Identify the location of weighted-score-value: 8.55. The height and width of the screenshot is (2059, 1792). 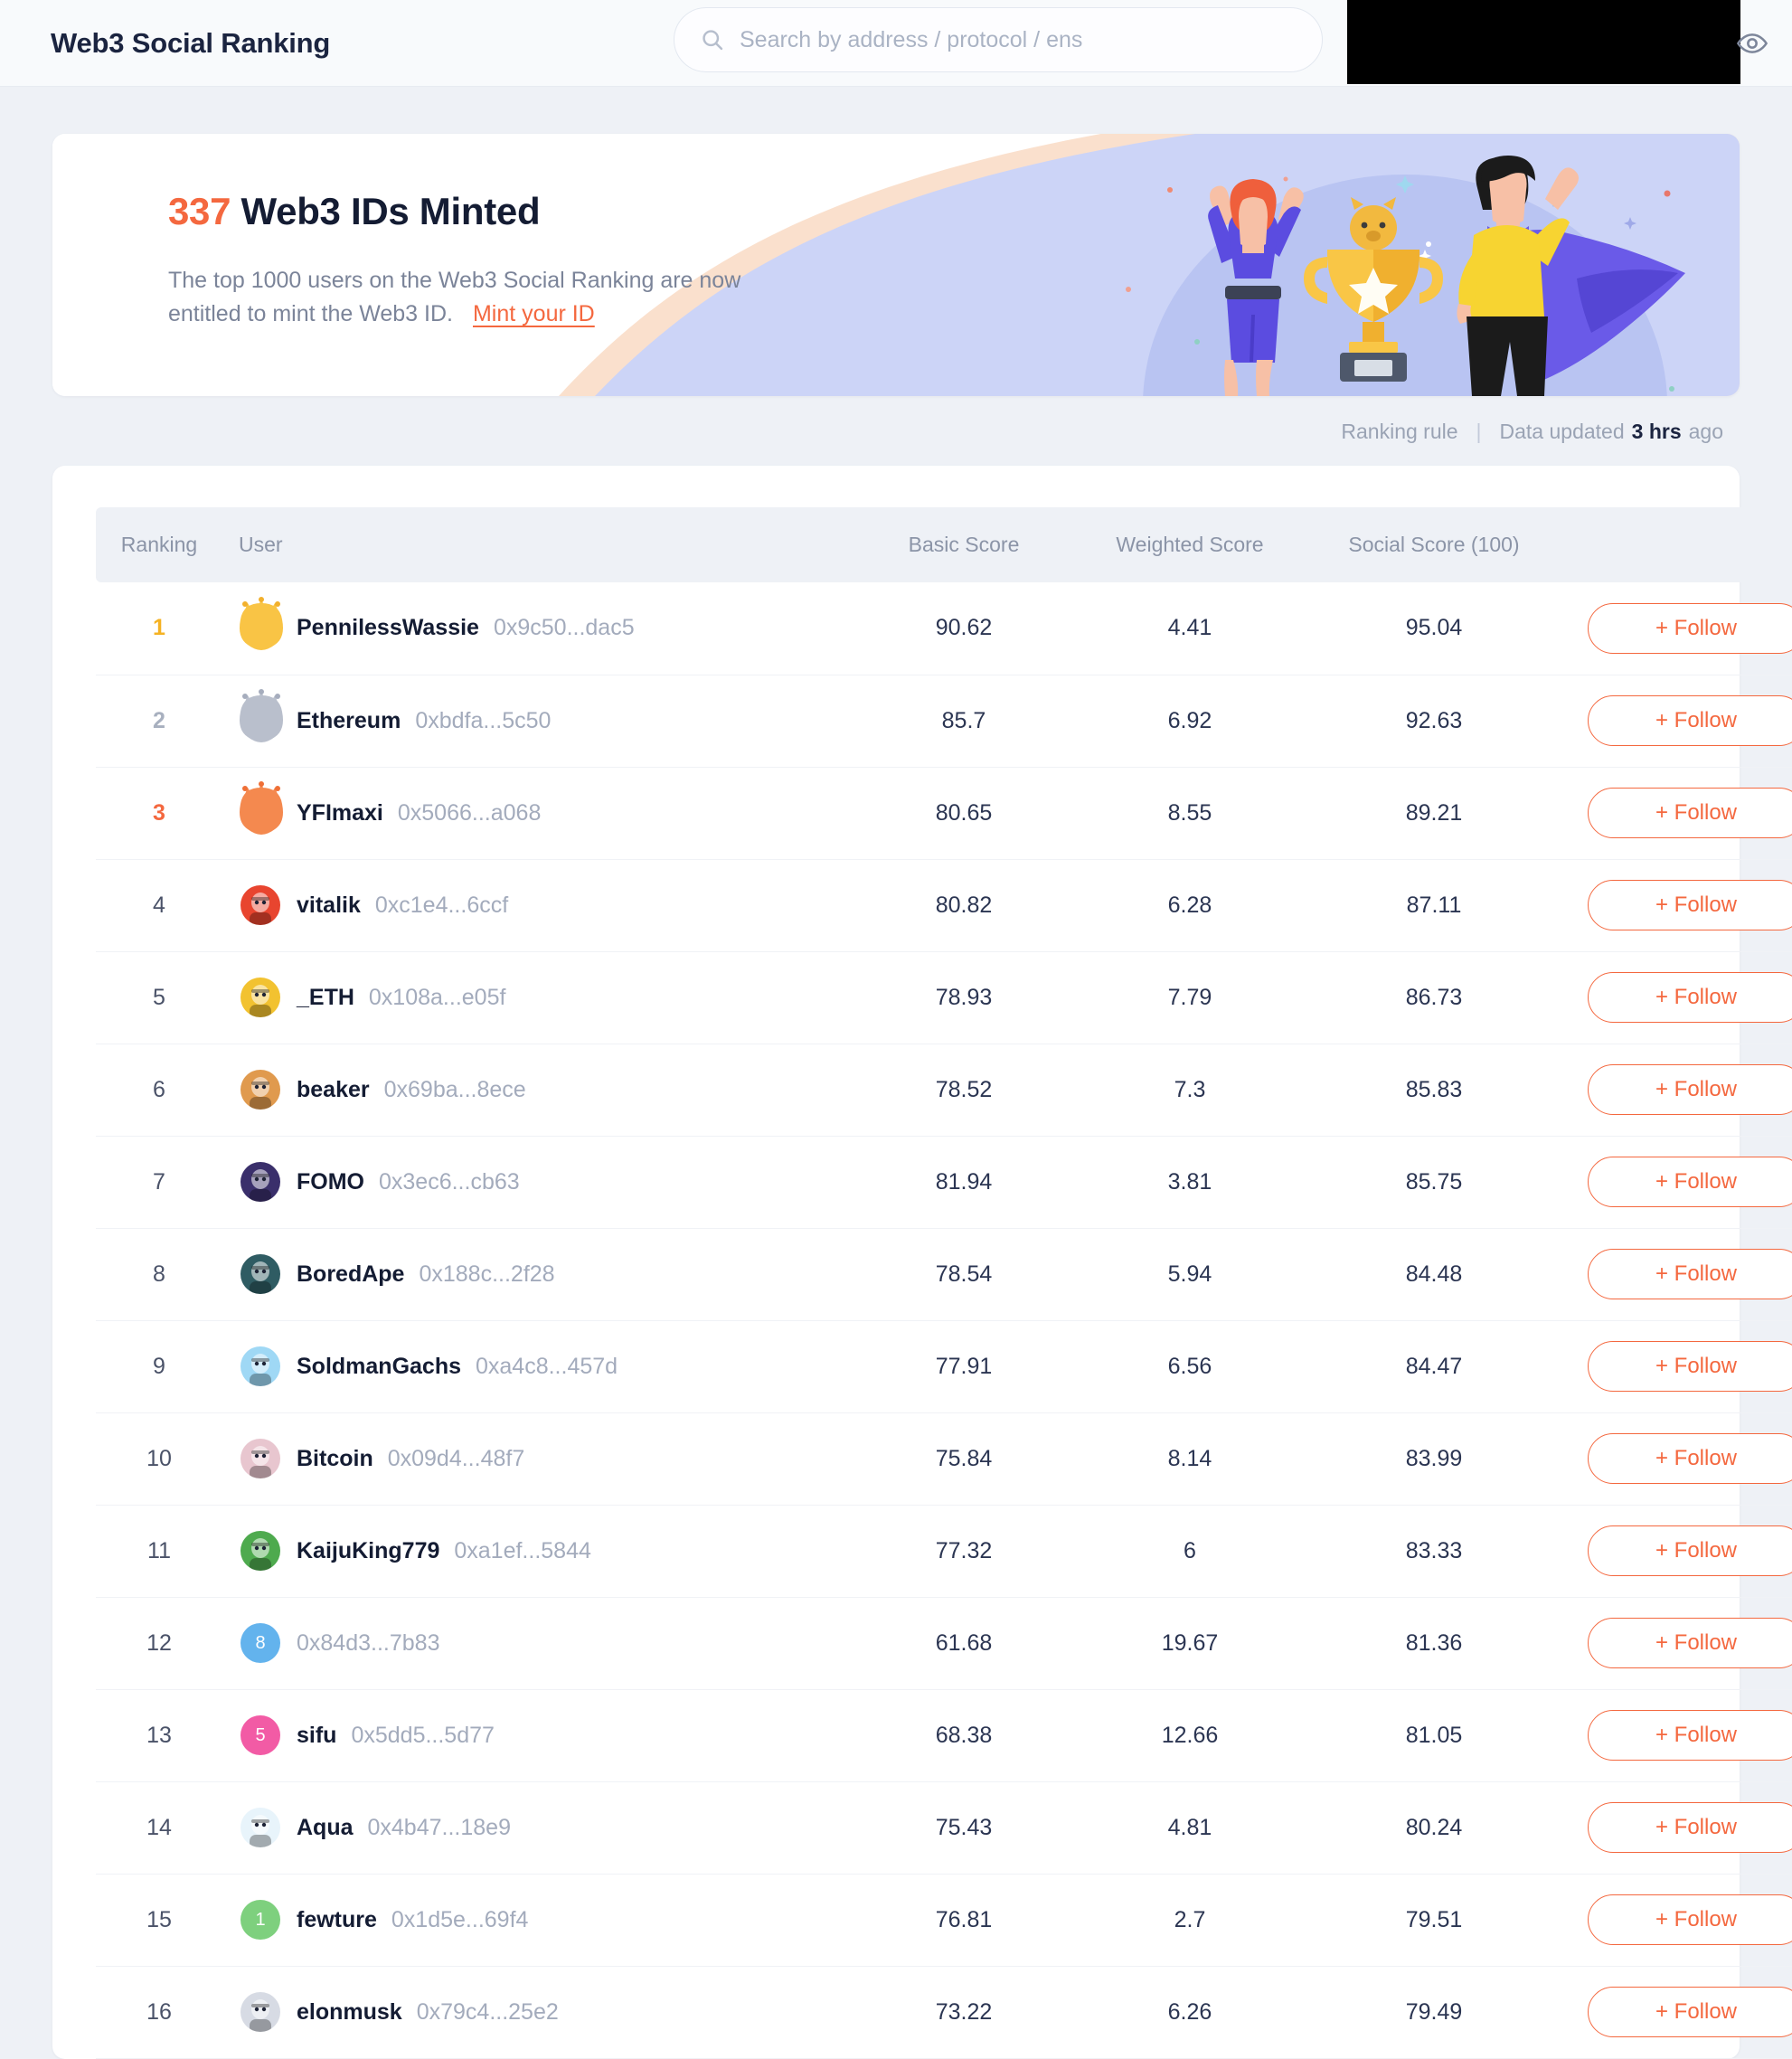
(1189, 812).